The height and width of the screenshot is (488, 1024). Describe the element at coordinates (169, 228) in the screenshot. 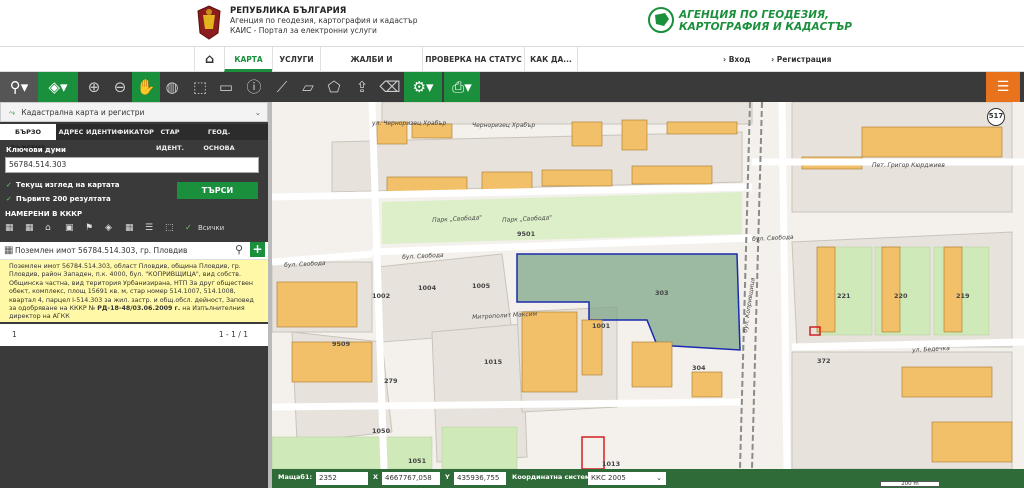

I see `filter-point-icon: ⬚` at that location.